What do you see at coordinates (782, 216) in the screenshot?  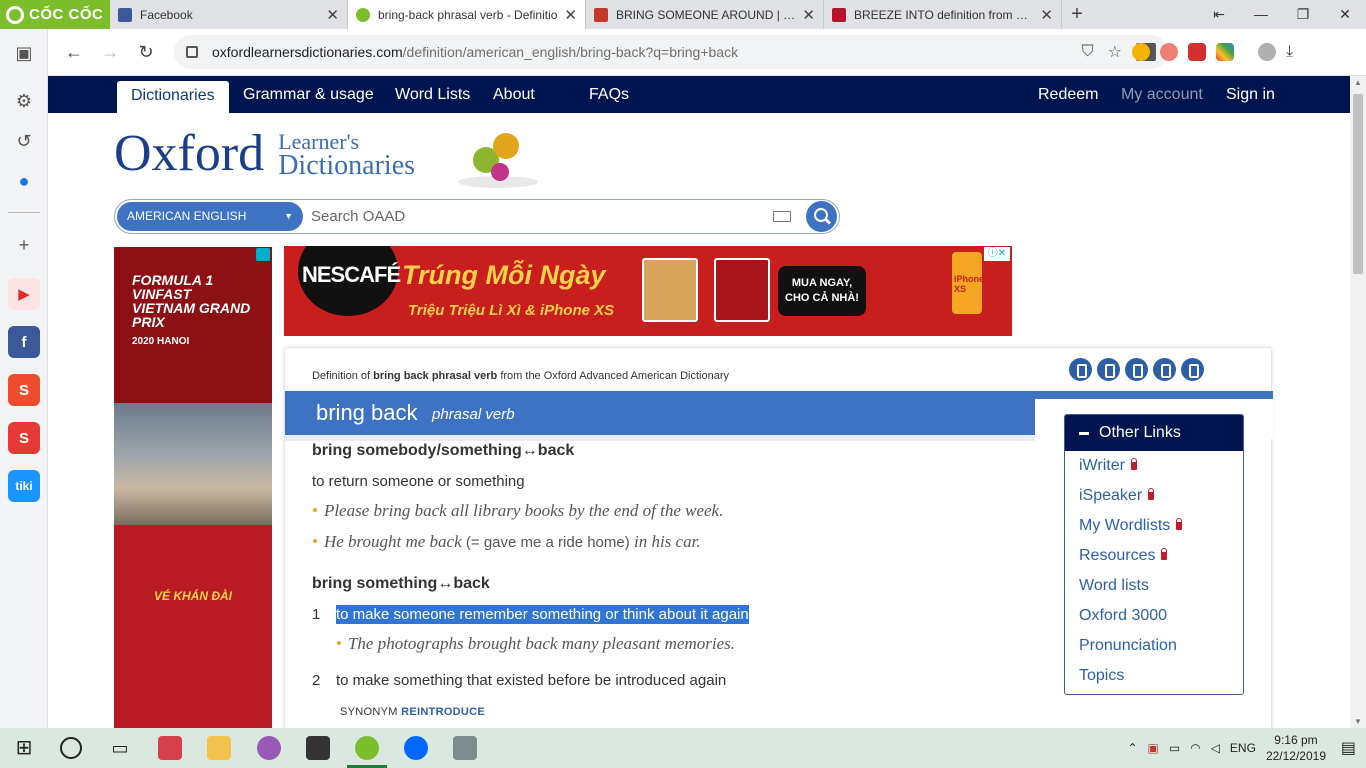 I see `keyboard-icon` at bounding box center [782, 216].